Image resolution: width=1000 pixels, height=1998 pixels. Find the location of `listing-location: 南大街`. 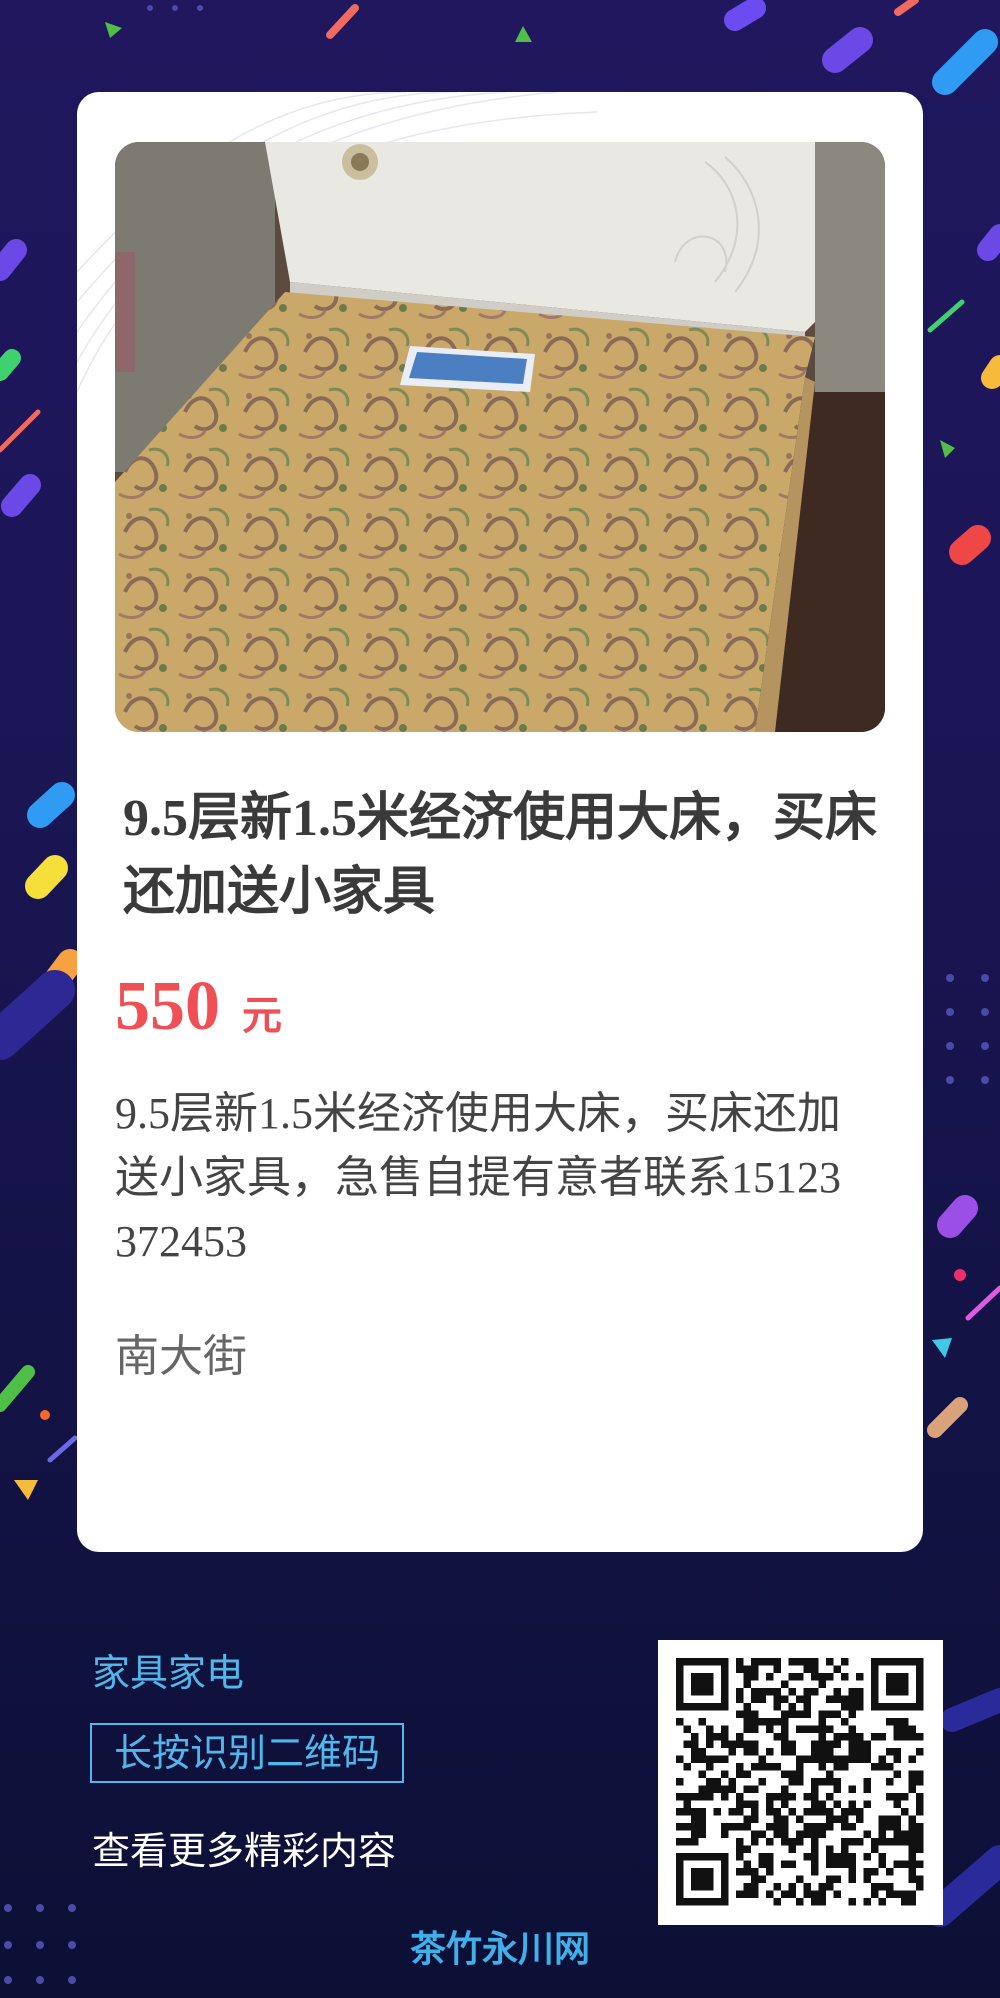

listing-location: 南大街 is located at coordinates (181, 1356).